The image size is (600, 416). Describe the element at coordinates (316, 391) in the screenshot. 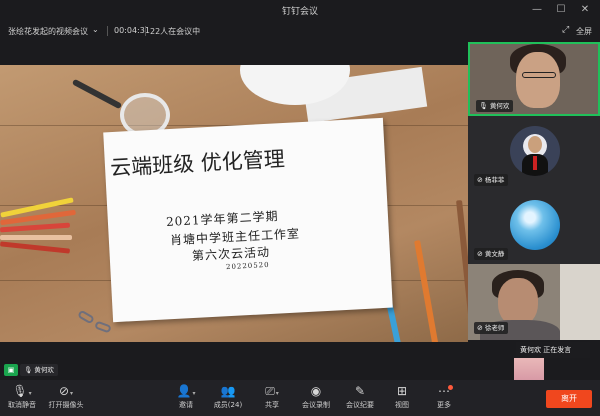

I see `record-icon: ◉` at that location.